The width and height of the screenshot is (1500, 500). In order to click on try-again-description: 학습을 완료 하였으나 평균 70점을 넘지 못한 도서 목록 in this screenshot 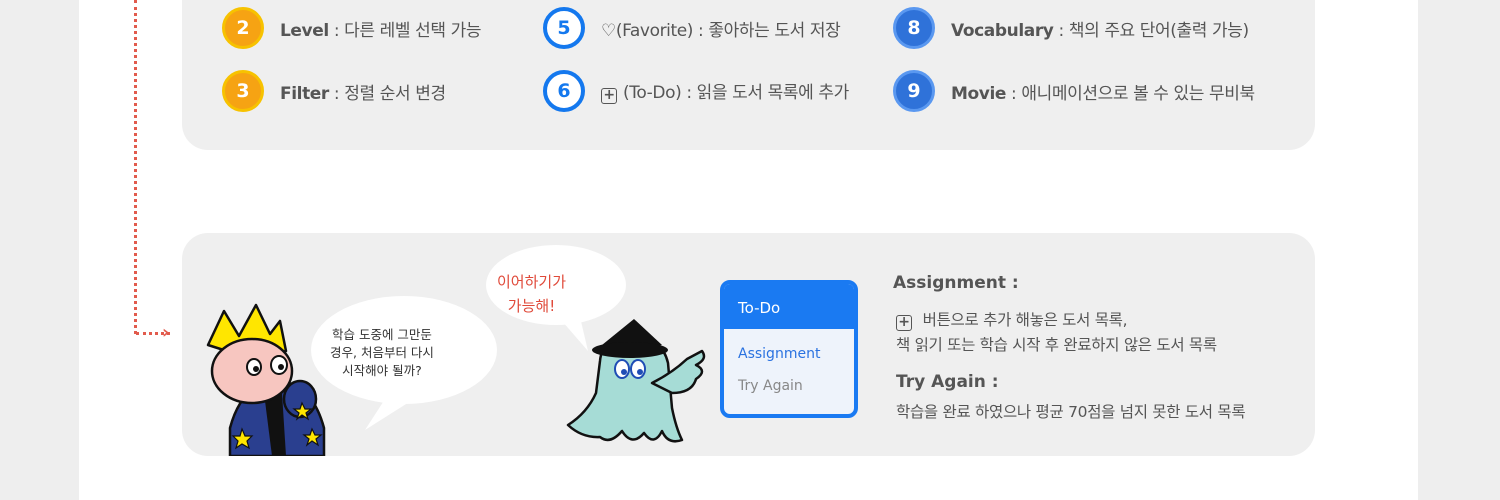, I will do `click(1071, 412)`.